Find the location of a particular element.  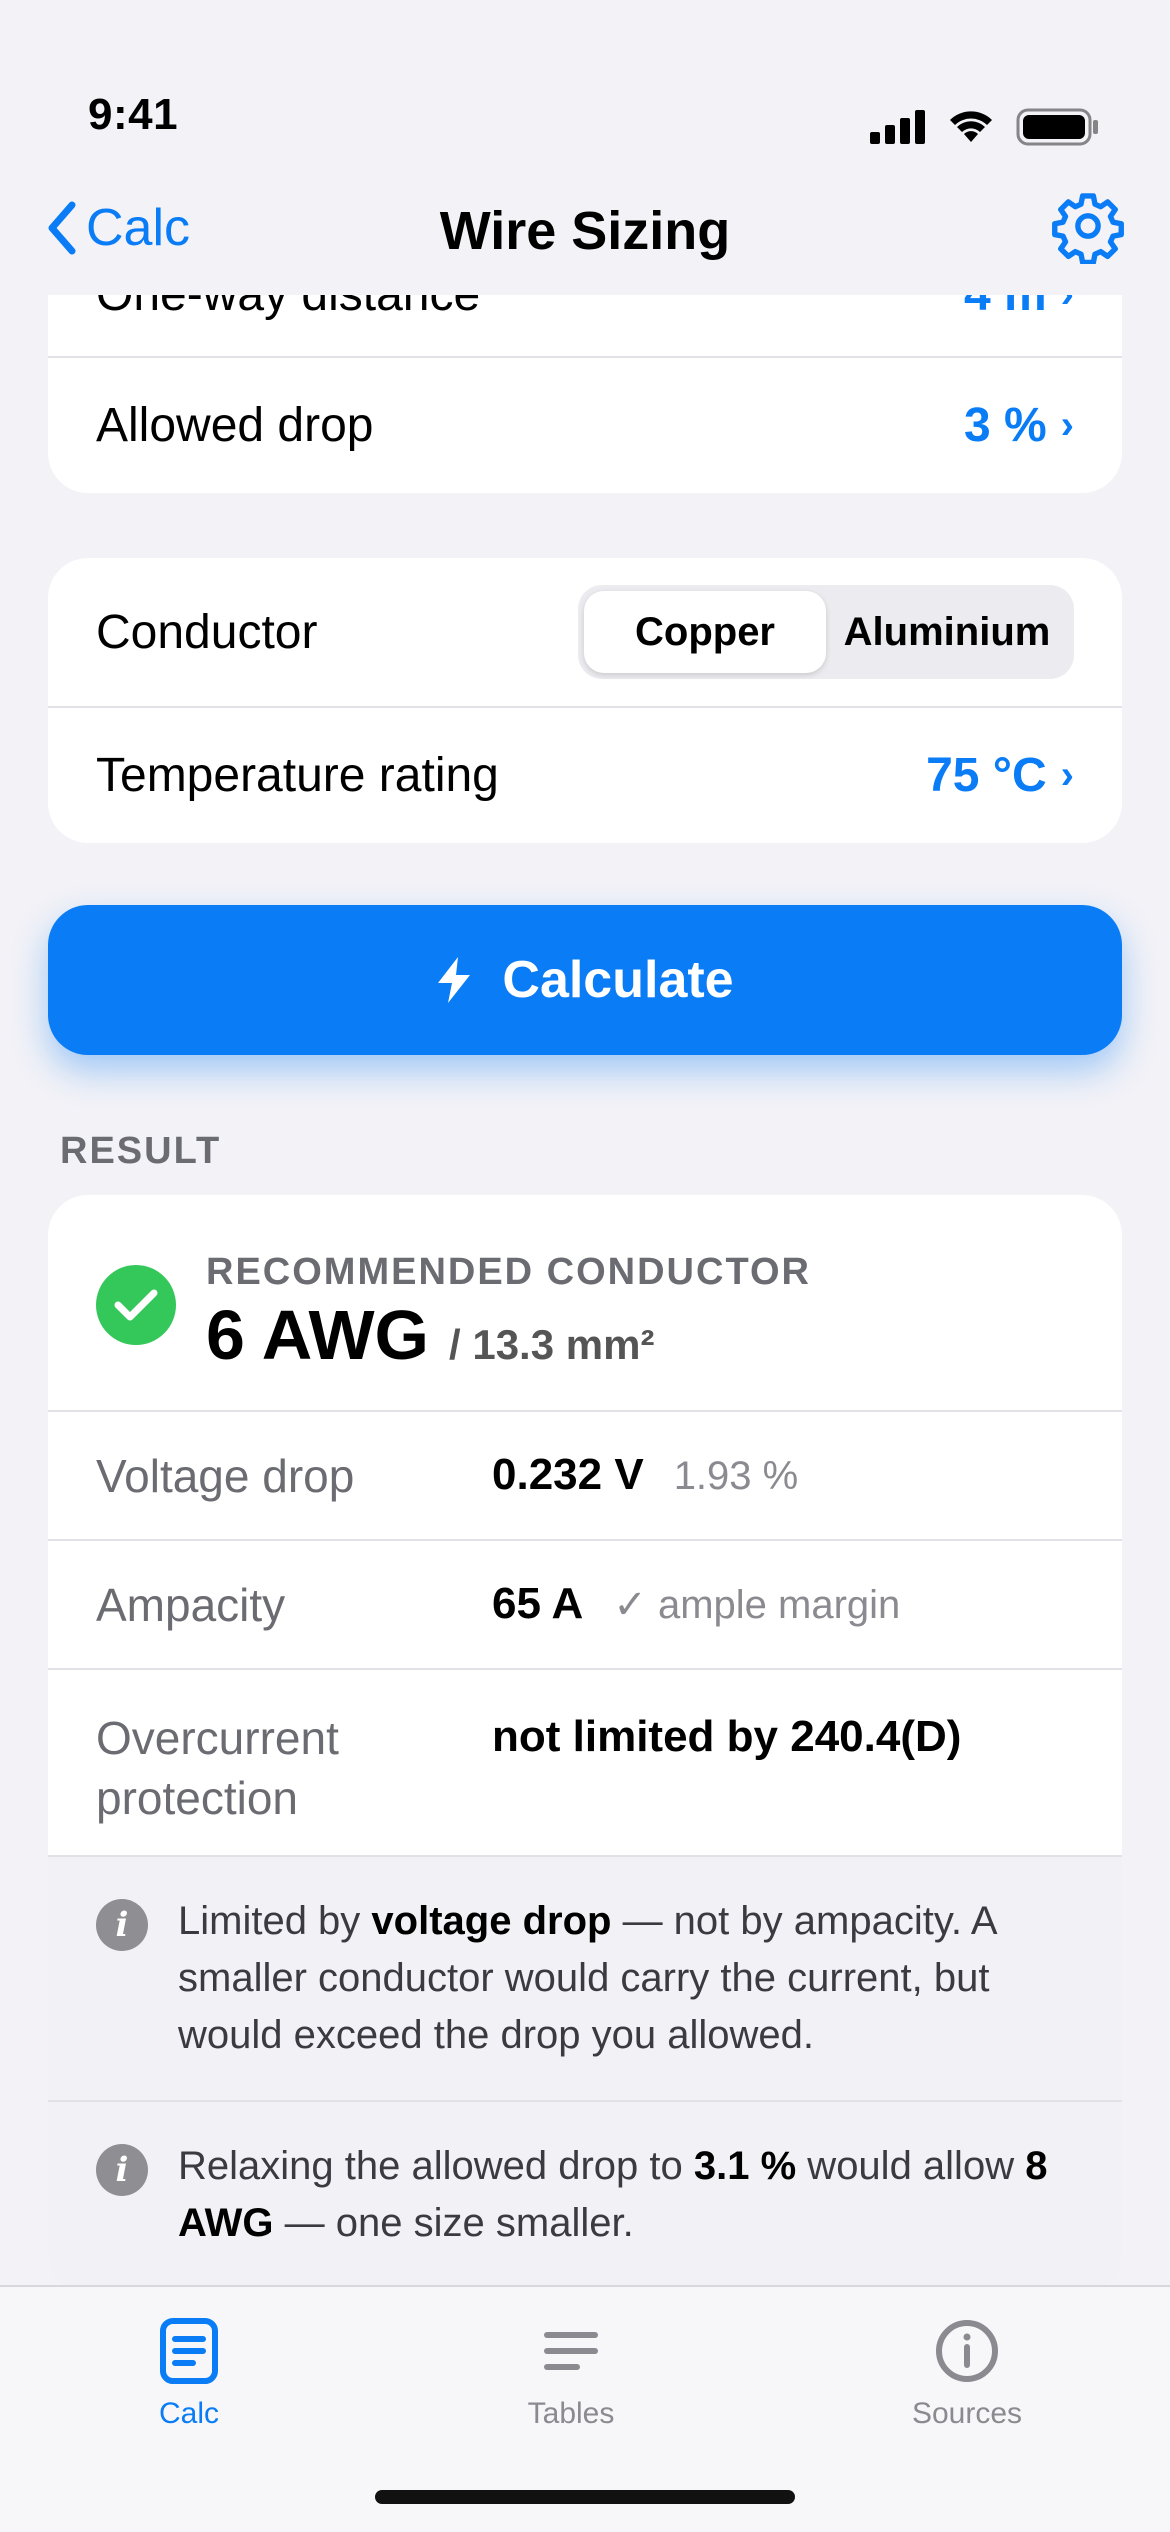

tab-tables-label: Tables is located at coordinates (571, 2413).